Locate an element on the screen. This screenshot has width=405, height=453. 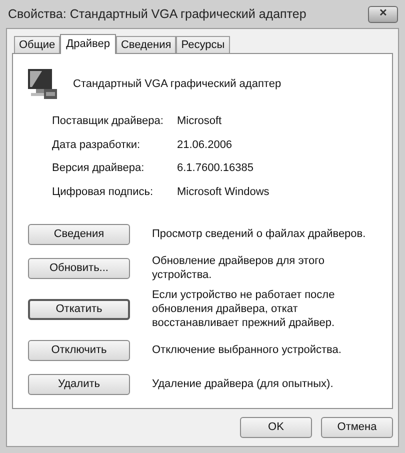
property-label: Поставщик драйвера: is located at coordinates (108, 121).